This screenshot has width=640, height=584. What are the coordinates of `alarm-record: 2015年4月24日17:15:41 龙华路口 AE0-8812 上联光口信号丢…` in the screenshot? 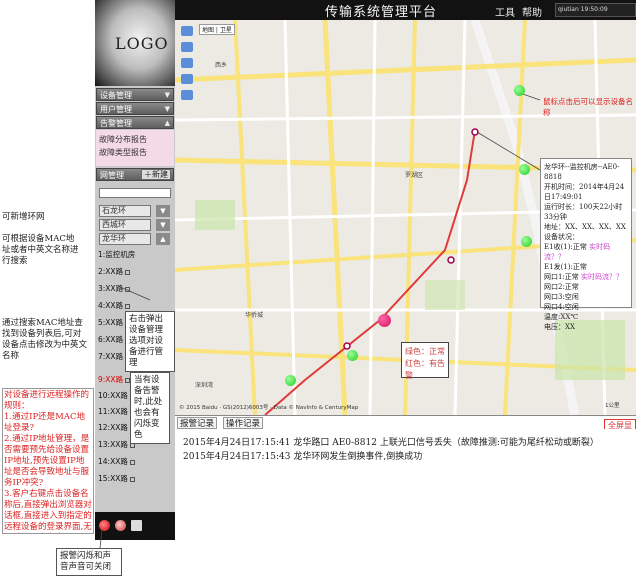 It's located at (391, 443).